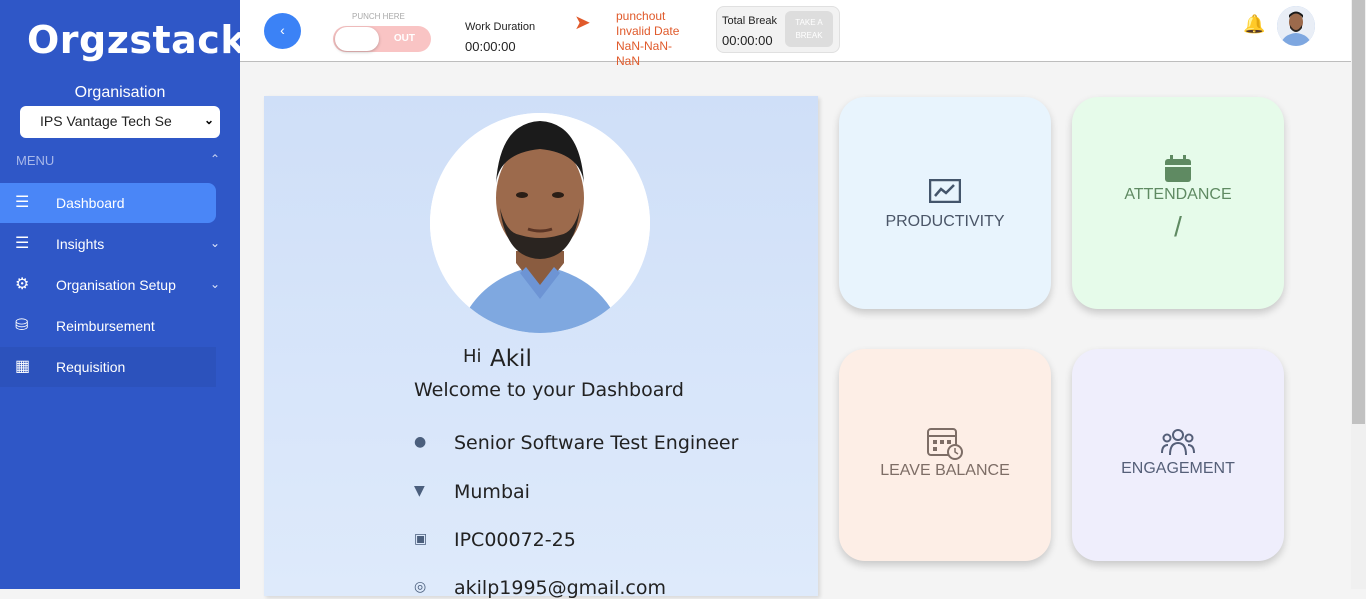  I want to click on page-scrollbar, so click(1358, 294).